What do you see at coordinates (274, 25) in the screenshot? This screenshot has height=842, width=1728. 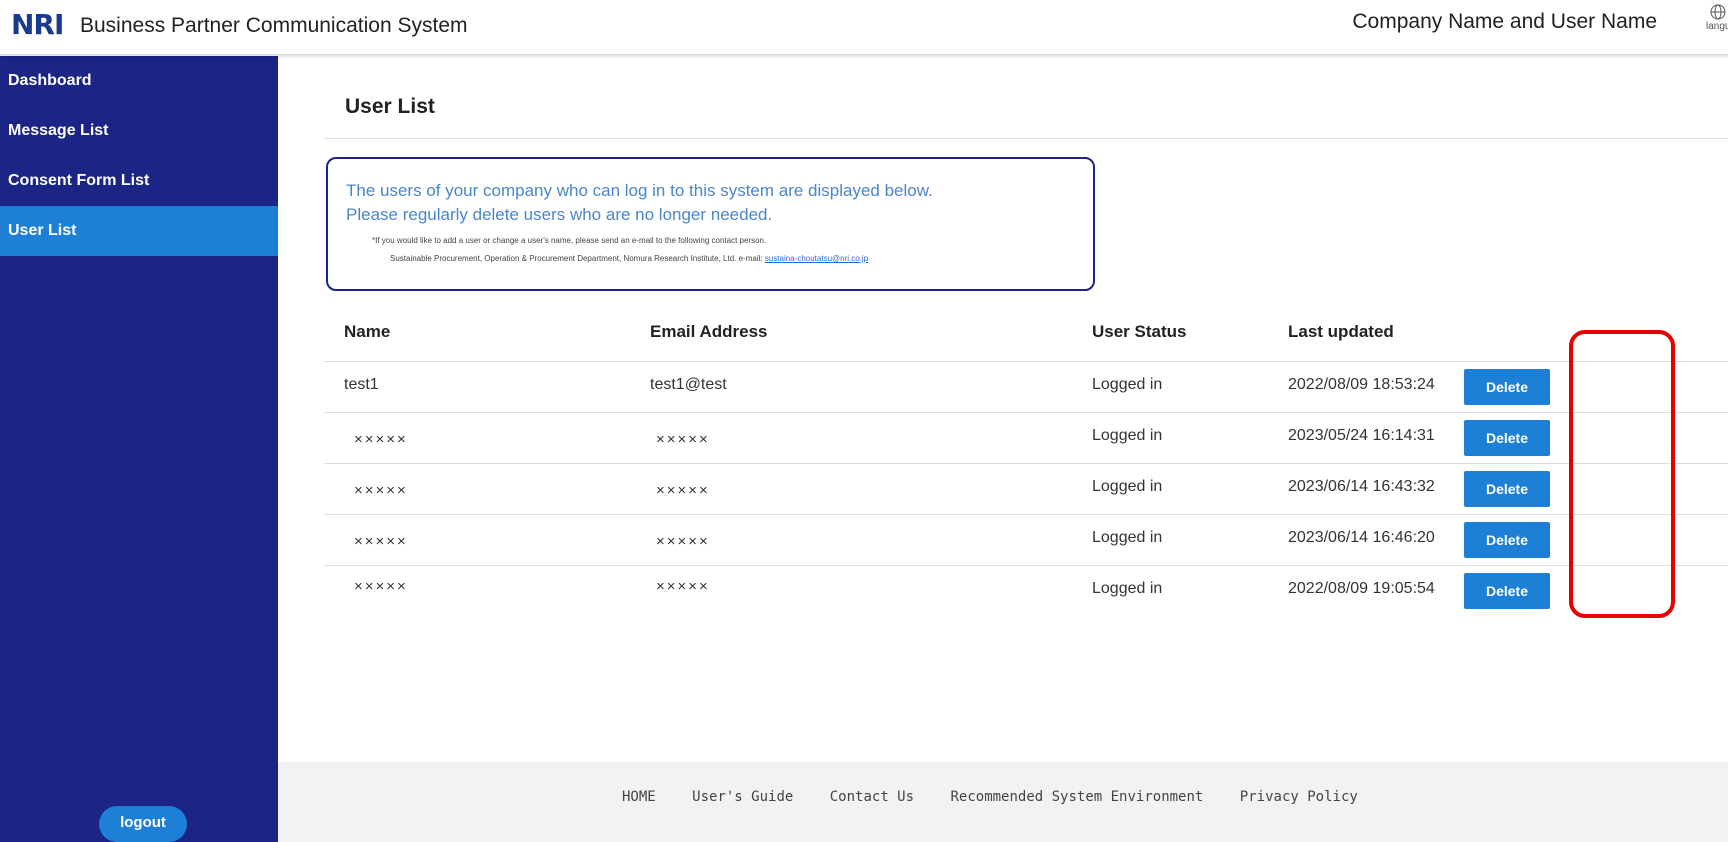 I see `system-title: Business Partner Communication System` at bounding box center [274, 25].